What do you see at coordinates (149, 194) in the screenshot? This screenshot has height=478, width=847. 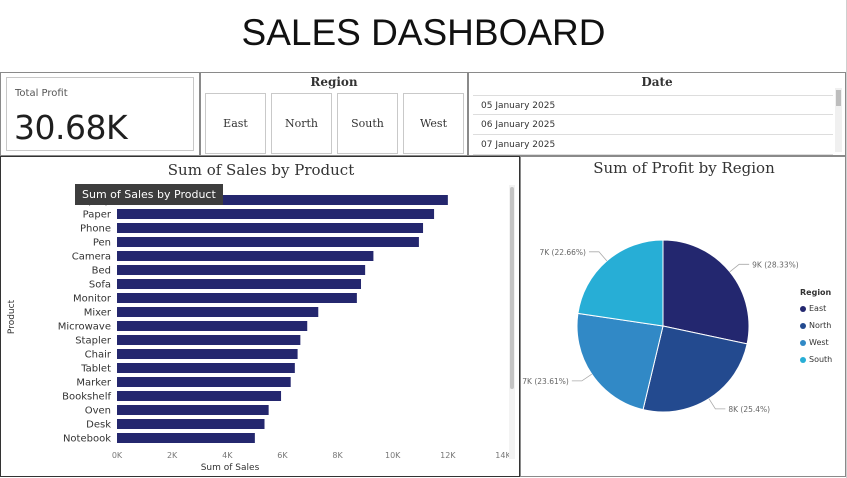 I see `bar-chart-tooltip: Sum of Sales by Product` at bounding box center [149, 194].